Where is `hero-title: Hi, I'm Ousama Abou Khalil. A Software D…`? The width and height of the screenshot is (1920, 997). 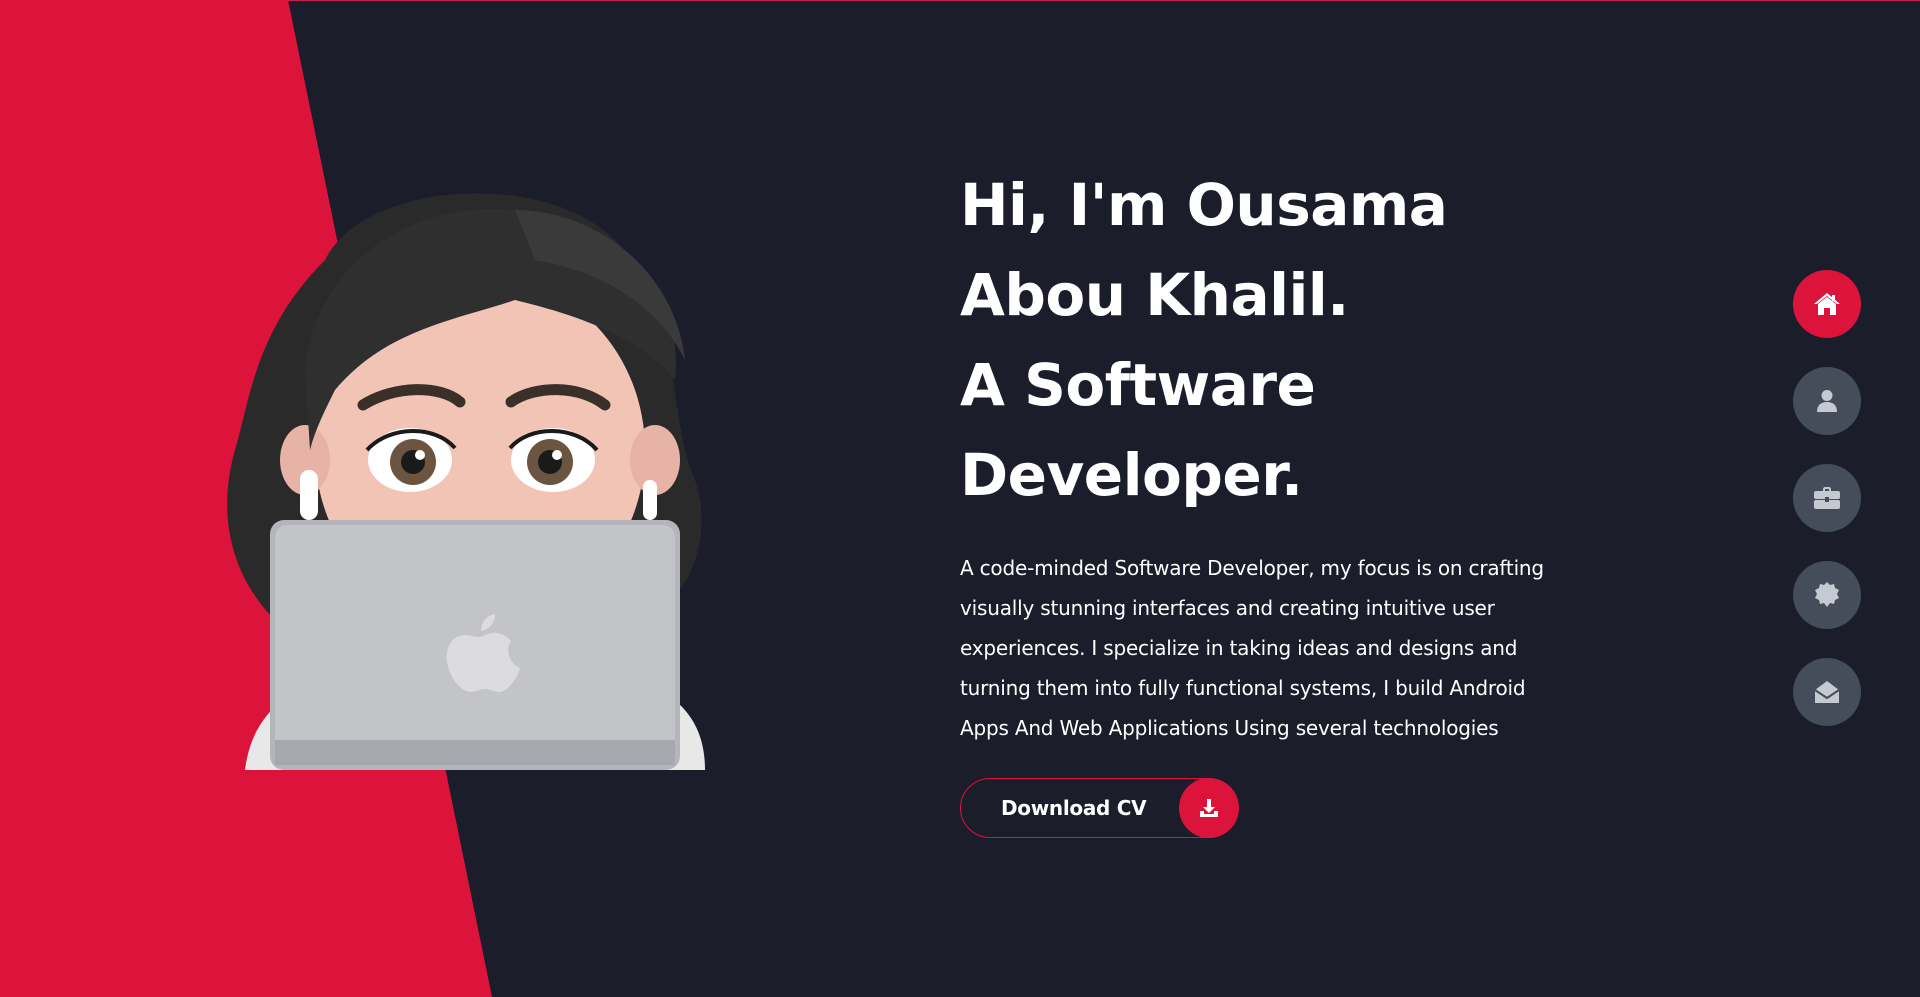 hero-title: Hi, I'm Ousama Abou Khalil. A Software D… is located at coordinates (1310, 340).